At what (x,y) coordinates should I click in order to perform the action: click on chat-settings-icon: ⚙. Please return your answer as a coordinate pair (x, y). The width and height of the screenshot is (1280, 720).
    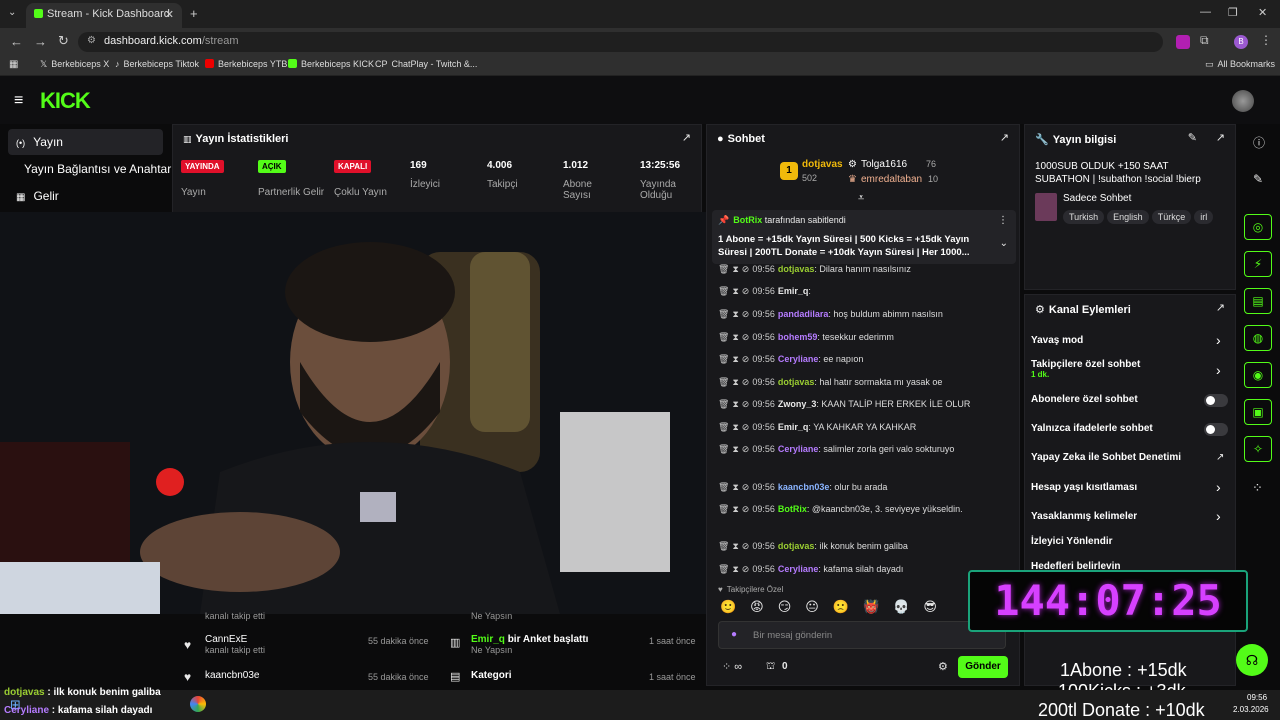
    Looking at the image, I should click on (943, 666).